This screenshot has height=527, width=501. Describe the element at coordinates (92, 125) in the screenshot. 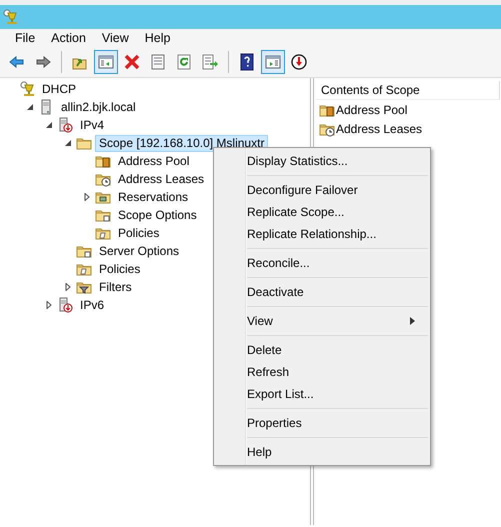

I see `tree-item: IPv4` at that location.